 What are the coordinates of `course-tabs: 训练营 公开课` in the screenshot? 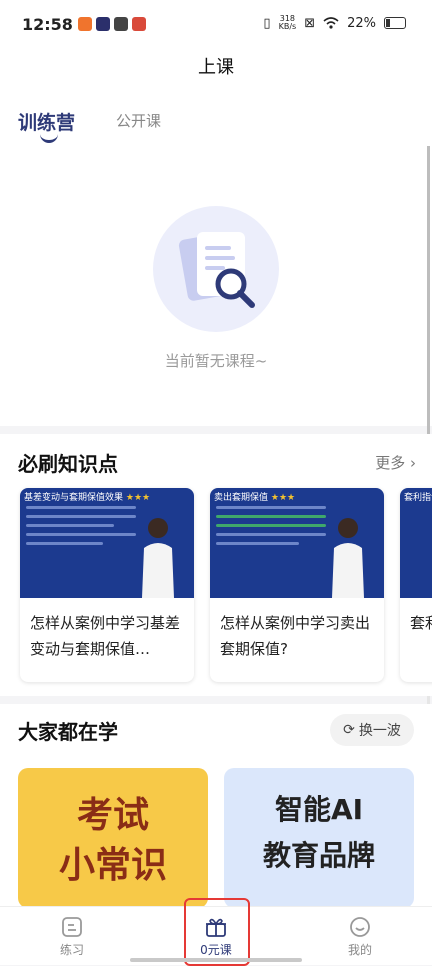 It's located at (216, 118).